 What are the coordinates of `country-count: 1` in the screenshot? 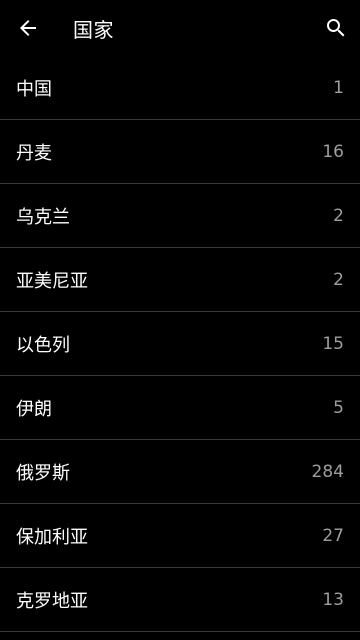 It's located at (338, 87).